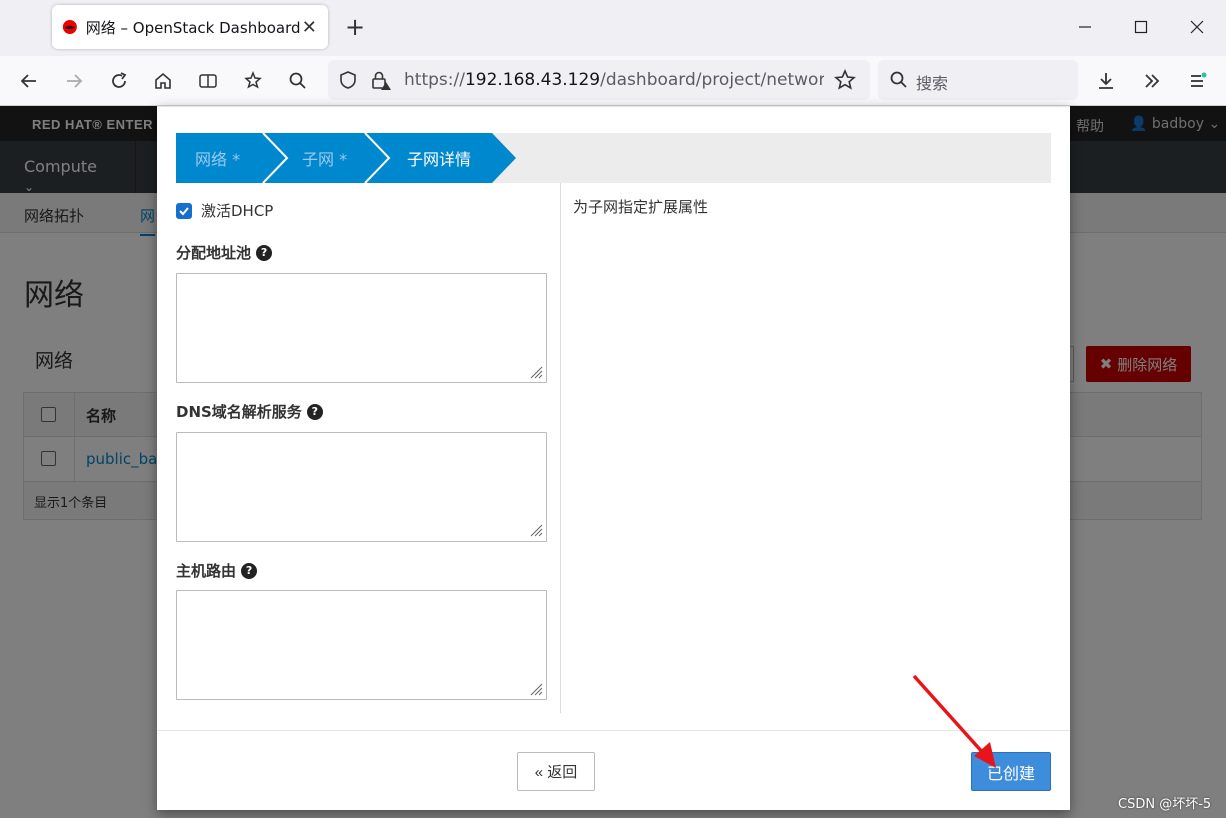 This screenshot has width=1226, height=818. I want to click on dns-servers-label: DNS域名解析服务?, so click(249, 411).